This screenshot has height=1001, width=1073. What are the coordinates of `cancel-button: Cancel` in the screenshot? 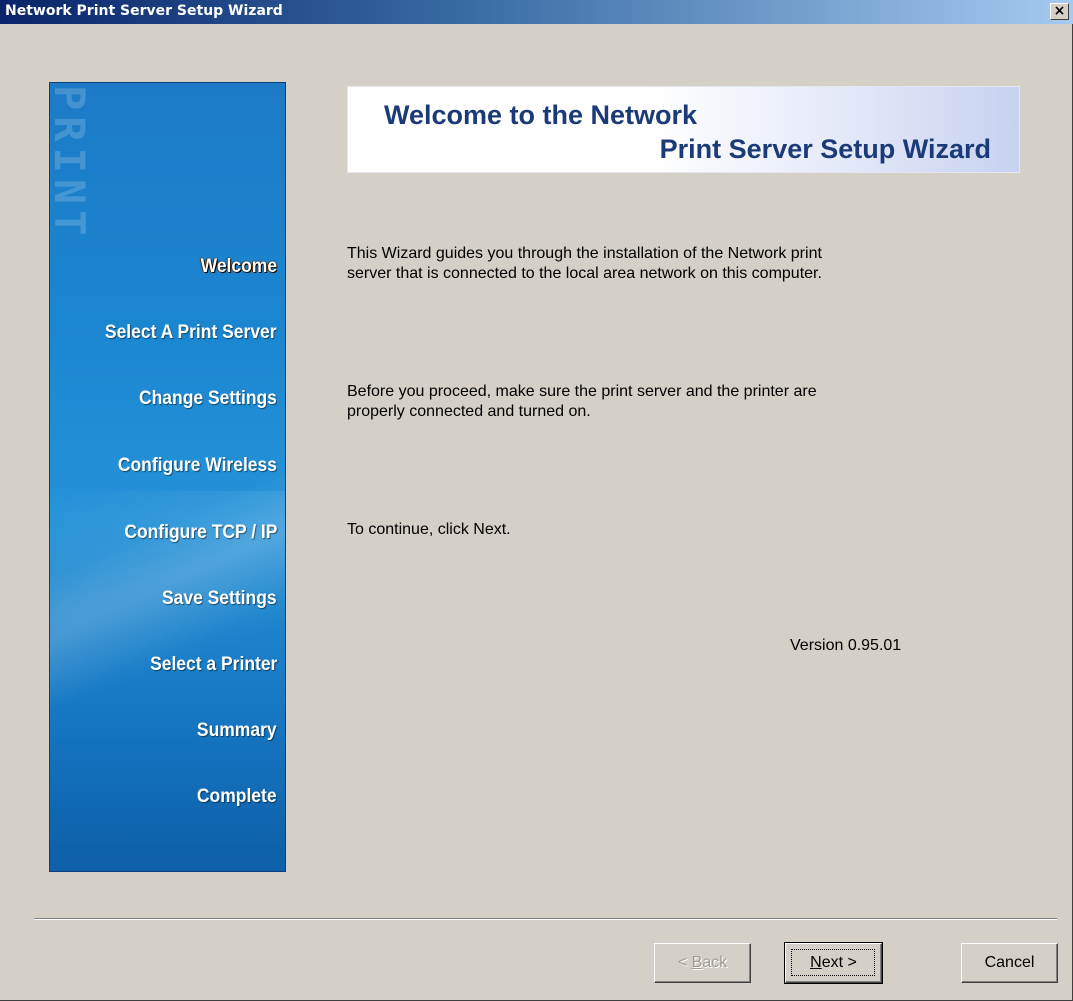 It's located at (1009, 963).